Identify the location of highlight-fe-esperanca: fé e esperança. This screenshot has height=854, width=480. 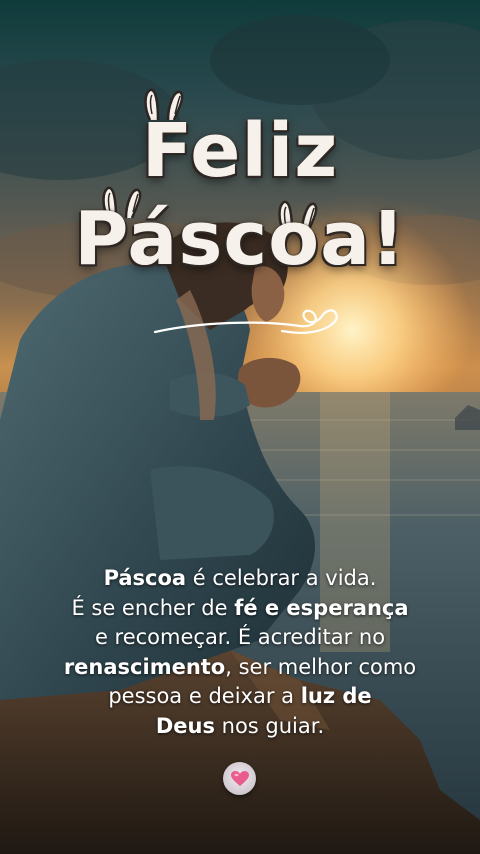
(321, 607).